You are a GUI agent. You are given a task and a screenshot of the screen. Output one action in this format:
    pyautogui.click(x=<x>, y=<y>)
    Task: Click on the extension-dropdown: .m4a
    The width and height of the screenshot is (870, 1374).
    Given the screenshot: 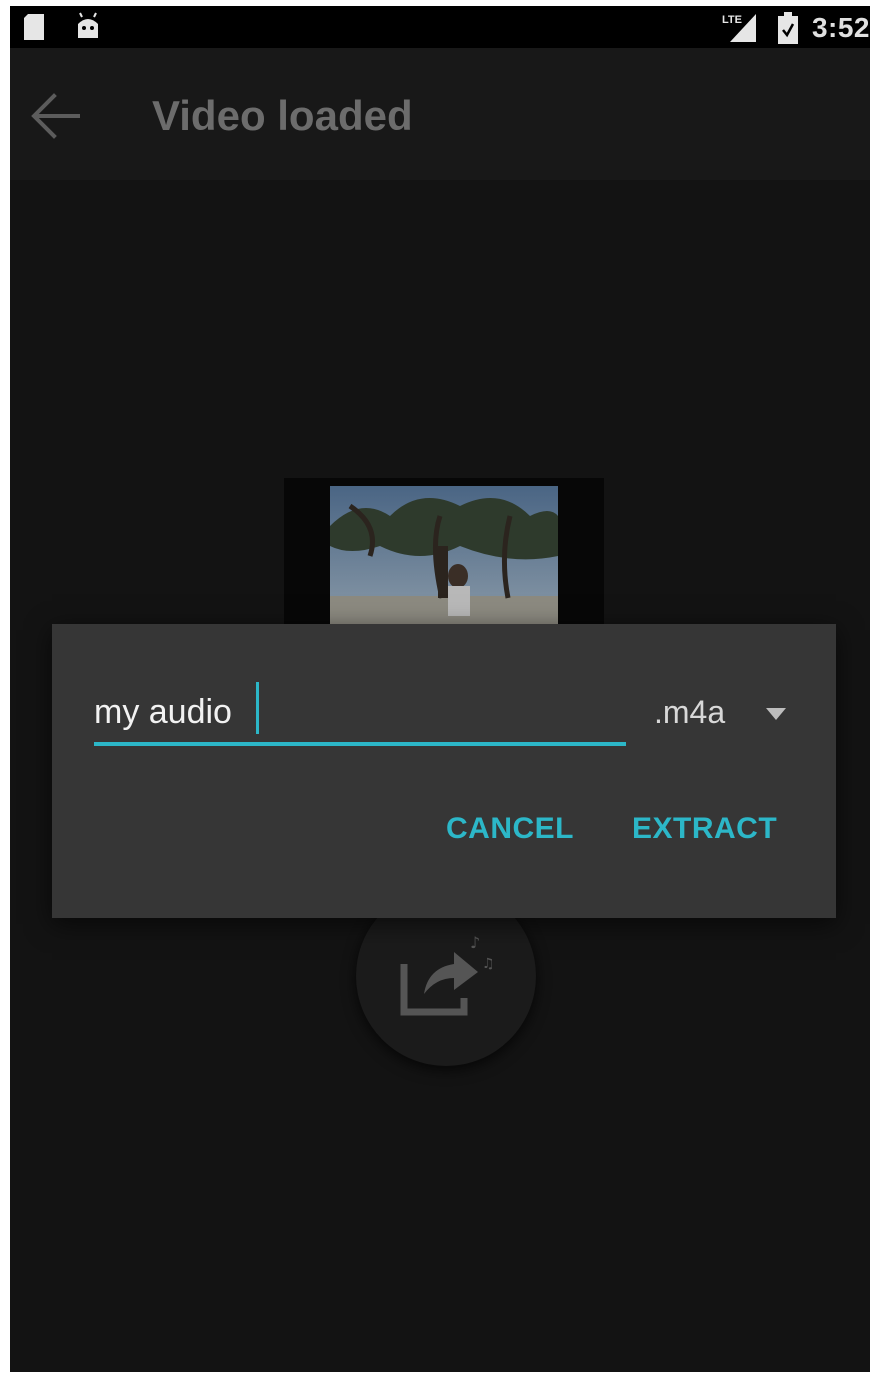 What is the action you would take?
    pyautogui.click(x=722, y=714)
    